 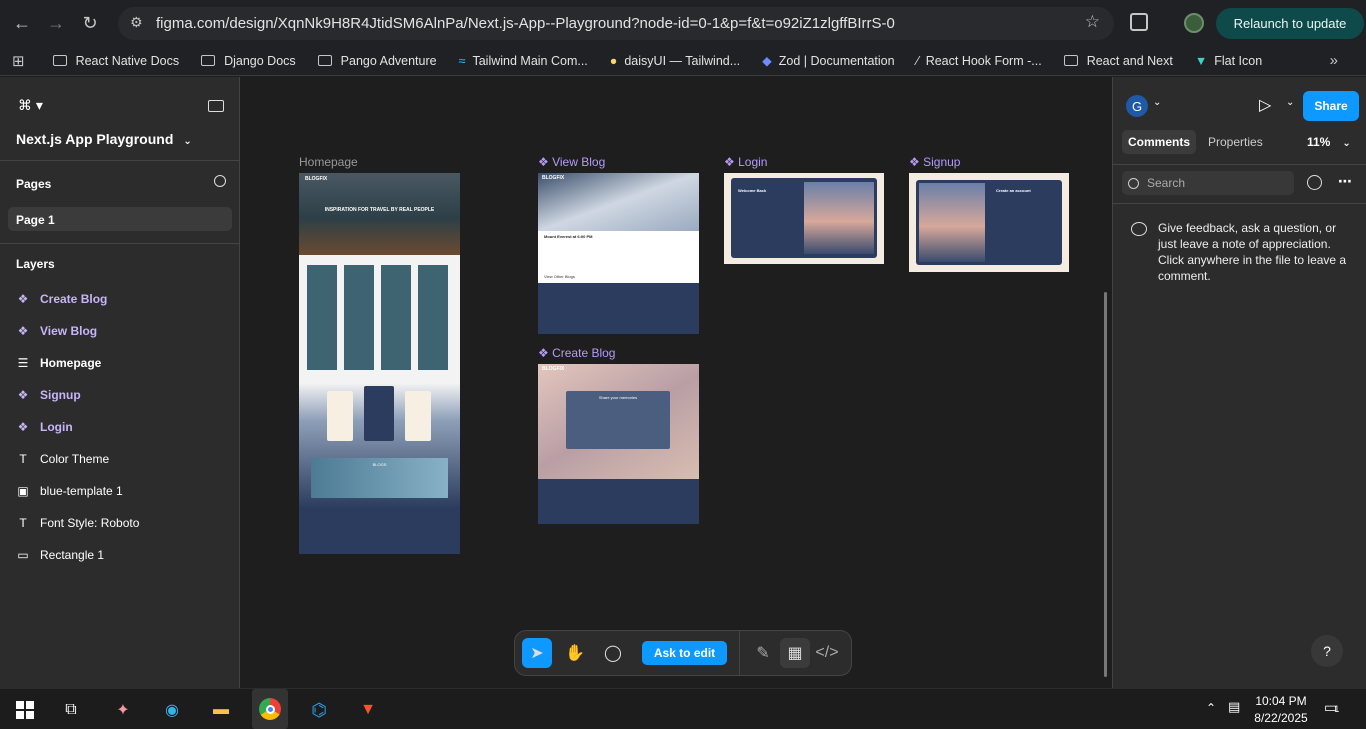 I want to click on move-tool-icon: ➤, so click(x=537, y=653).